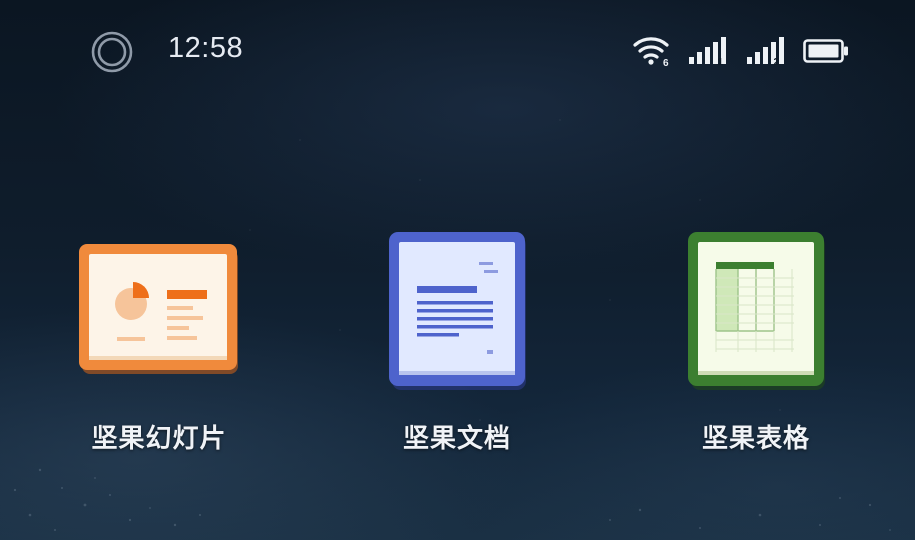 The width and height of the screenshot is (915, 540). What do you see at coordinates (777, 62) in the screenshot?
I see `sim2-badge: 2` at bounding box center [777, 62].